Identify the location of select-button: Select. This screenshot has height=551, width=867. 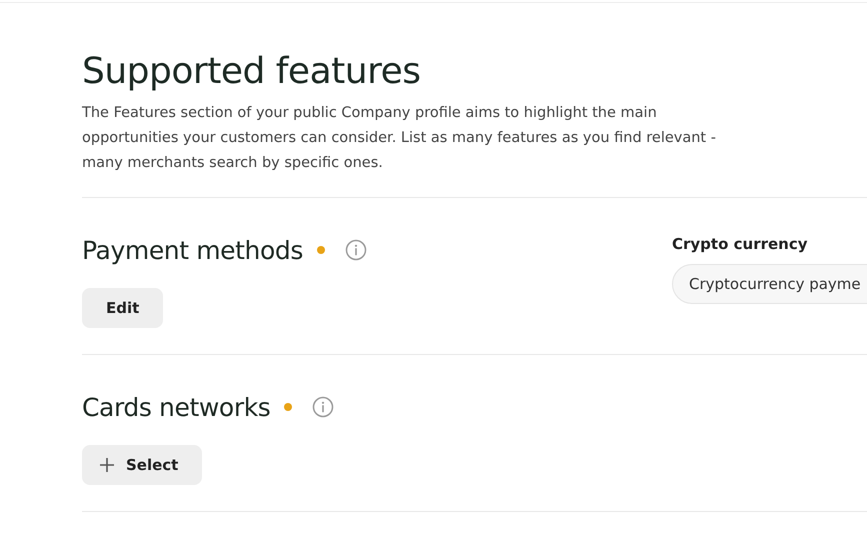
(142, 465).